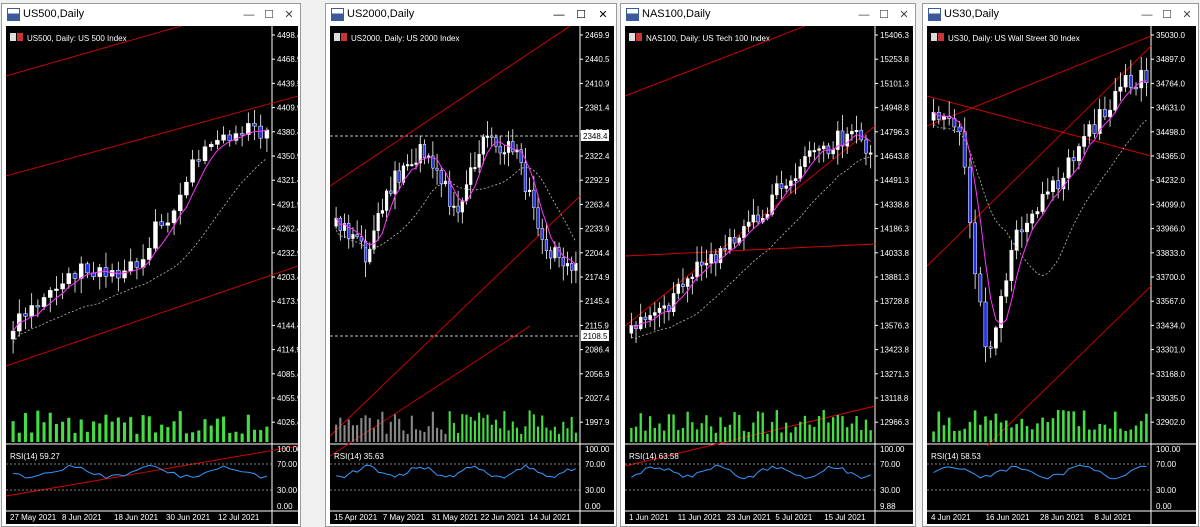  Describe the element at coordinates (287, 229) in the screenshot. I see `price-tick-label: 4262.4` at that location.